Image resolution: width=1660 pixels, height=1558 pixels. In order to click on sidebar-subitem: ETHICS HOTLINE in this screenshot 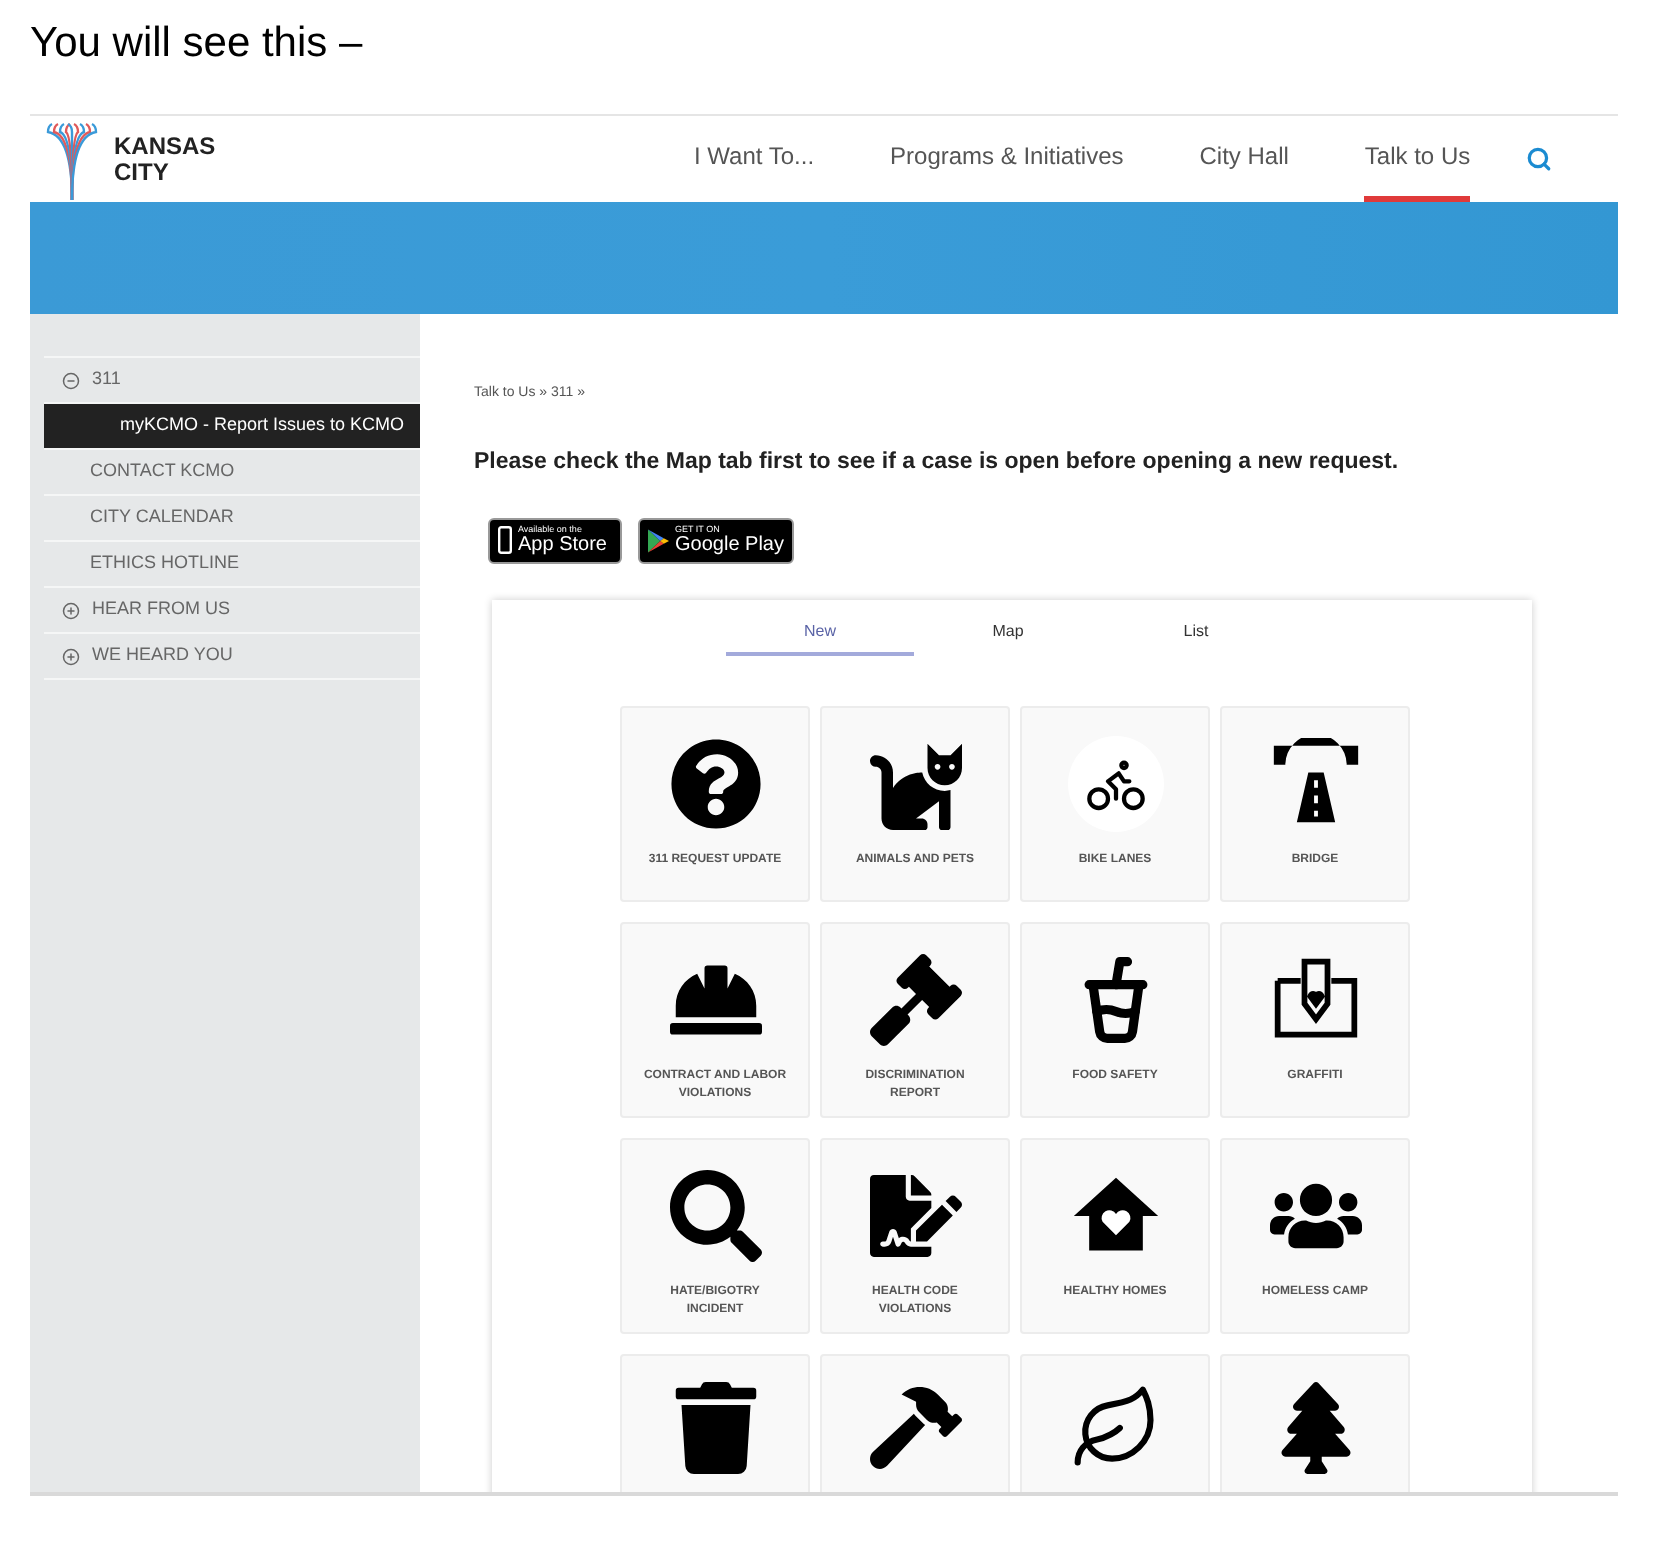, I will do `click(232, 565)`.